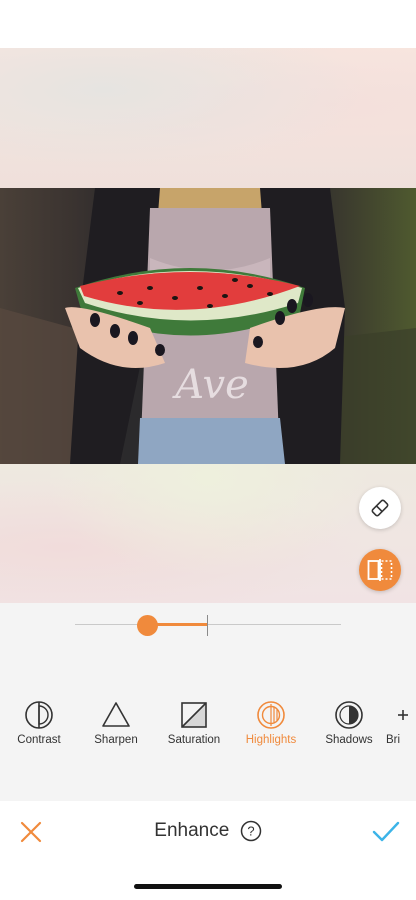  Describe the element at coordinates (393, 740) in the screenshot. I see `tool-label-brightness: Bri` at that location.